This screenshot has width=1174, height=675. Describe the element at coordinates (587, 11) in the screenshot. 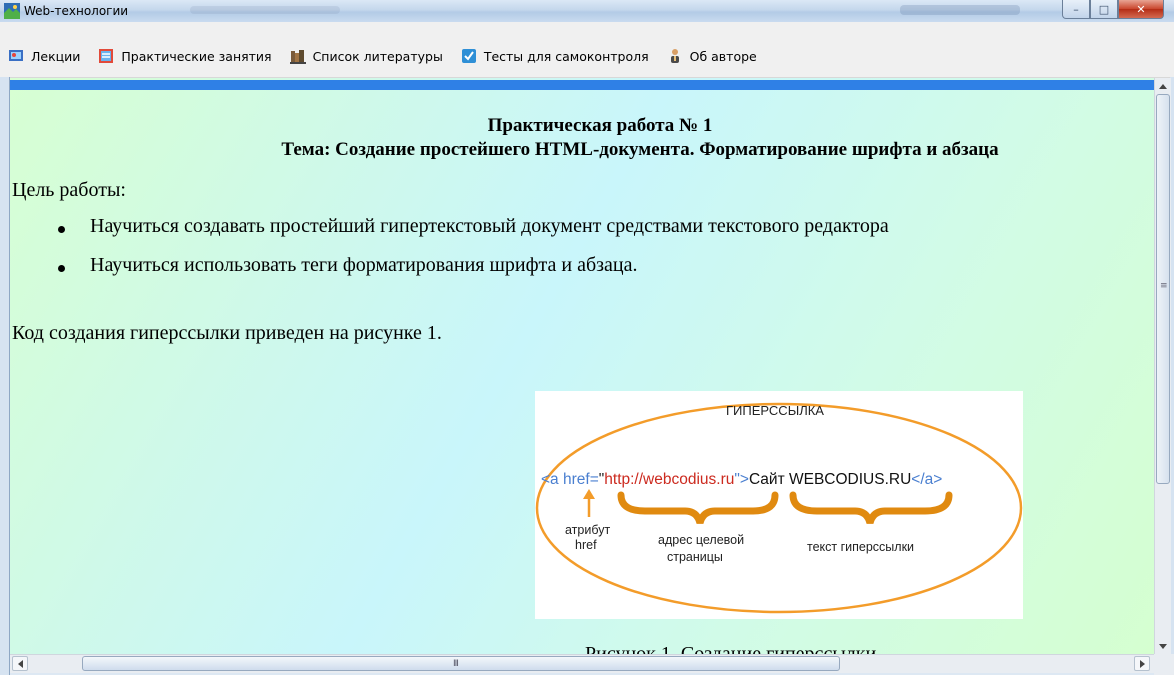

I see `title-bar: Web-технологии – □ ✕` at that location.